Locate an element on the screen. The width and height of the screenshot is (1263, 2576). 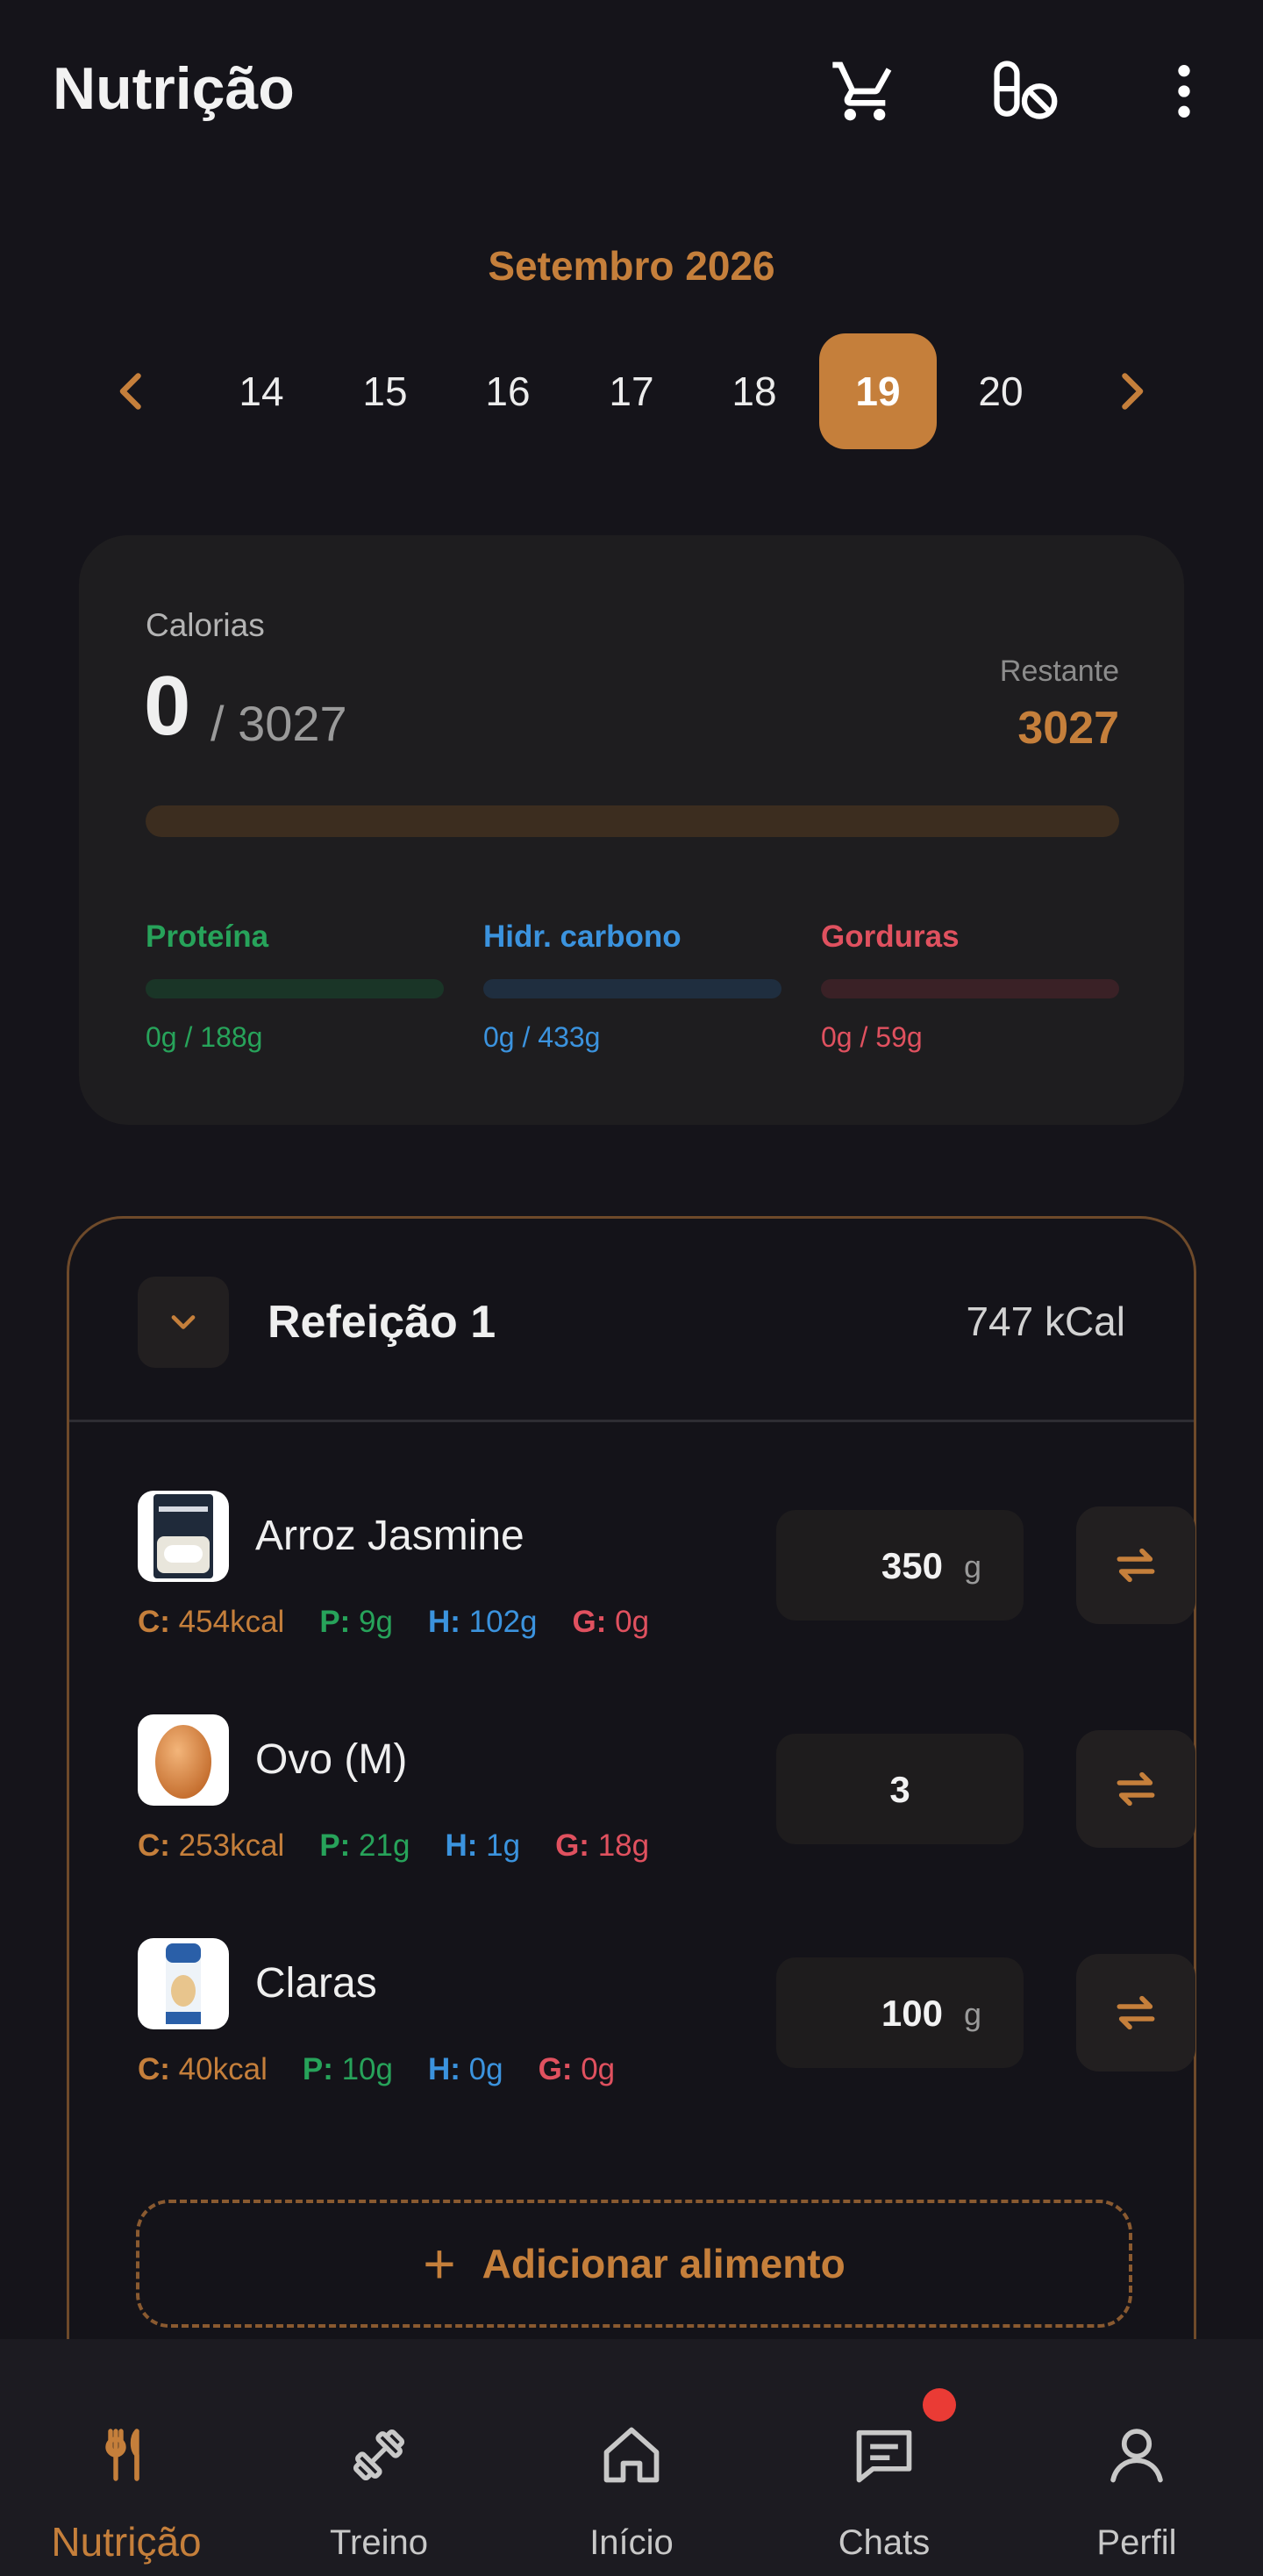
chevron-left-icon is located at coordinates (131, 391).